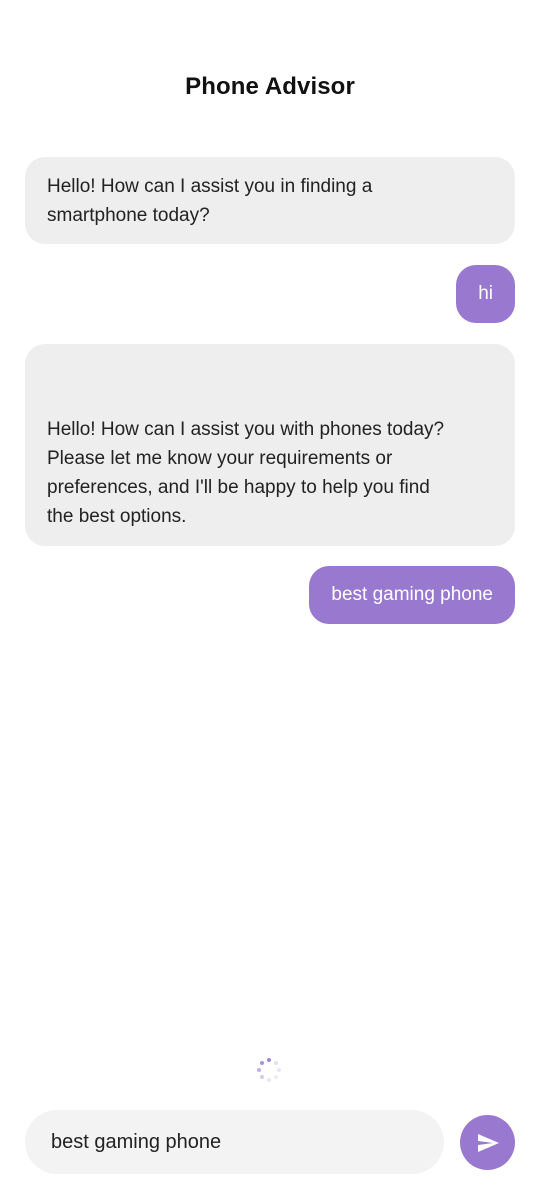 This screenshot has height=1200, width=540. I want to click on message-input, so click(234, 1142).